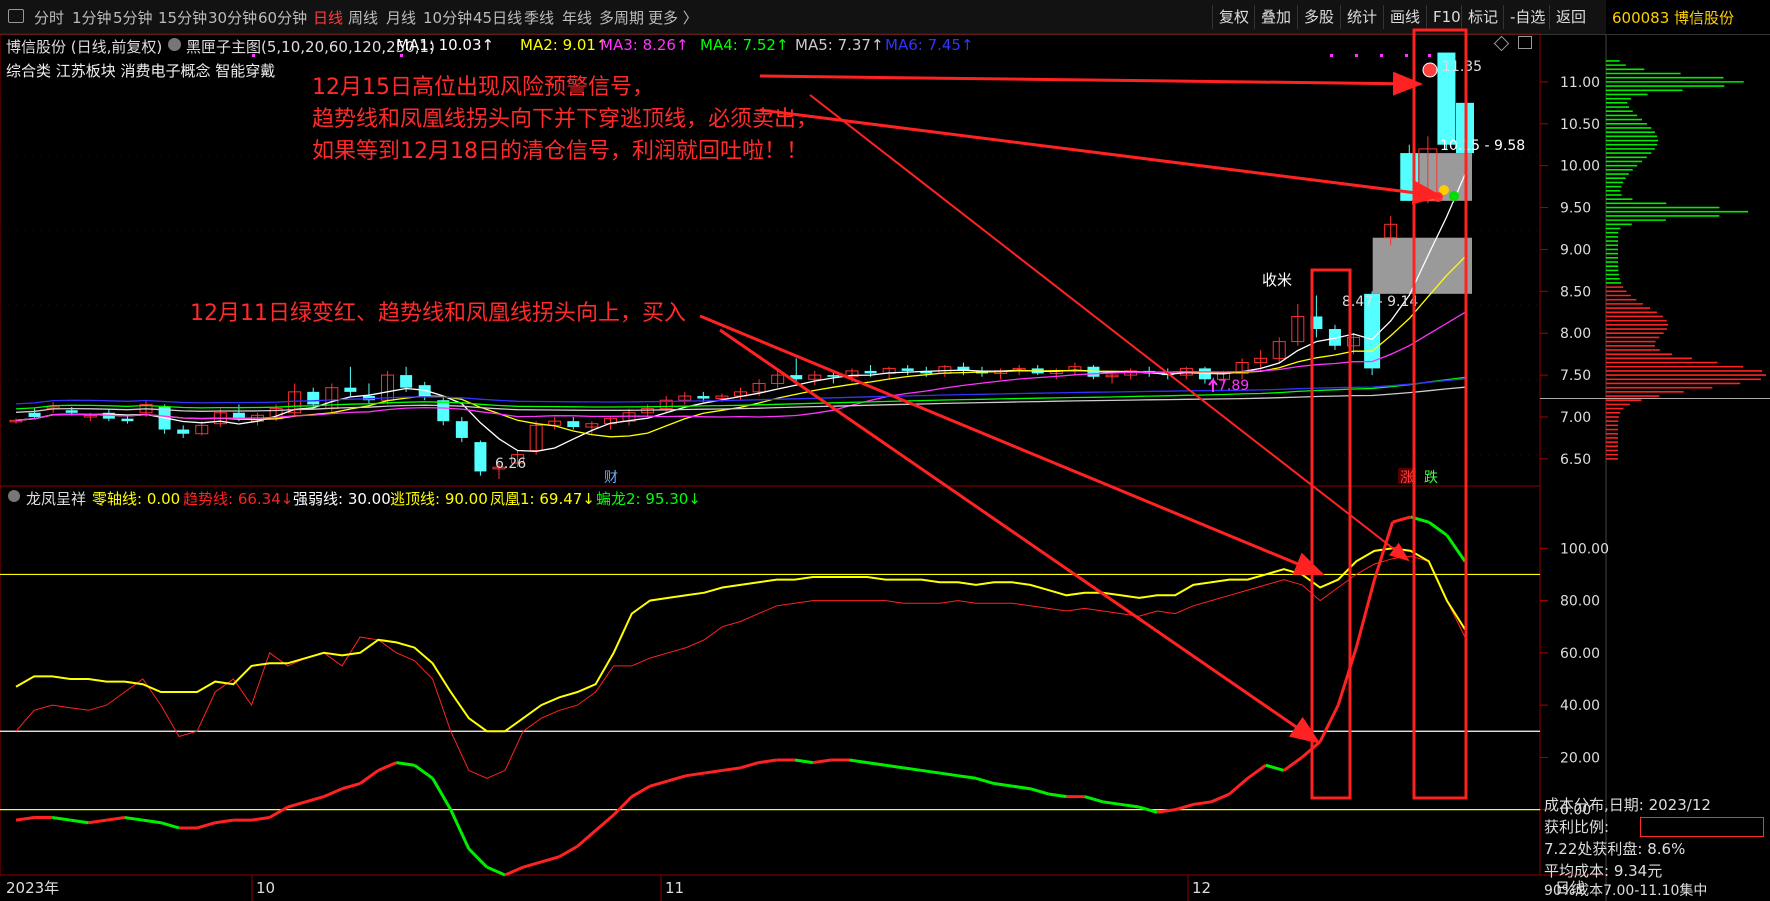 This screenshot has width=1770, height=901. What do you see at coordinates (611, 478) in the screenshot?
I see `cai-marker: 财` at bounding box center [611, 478].